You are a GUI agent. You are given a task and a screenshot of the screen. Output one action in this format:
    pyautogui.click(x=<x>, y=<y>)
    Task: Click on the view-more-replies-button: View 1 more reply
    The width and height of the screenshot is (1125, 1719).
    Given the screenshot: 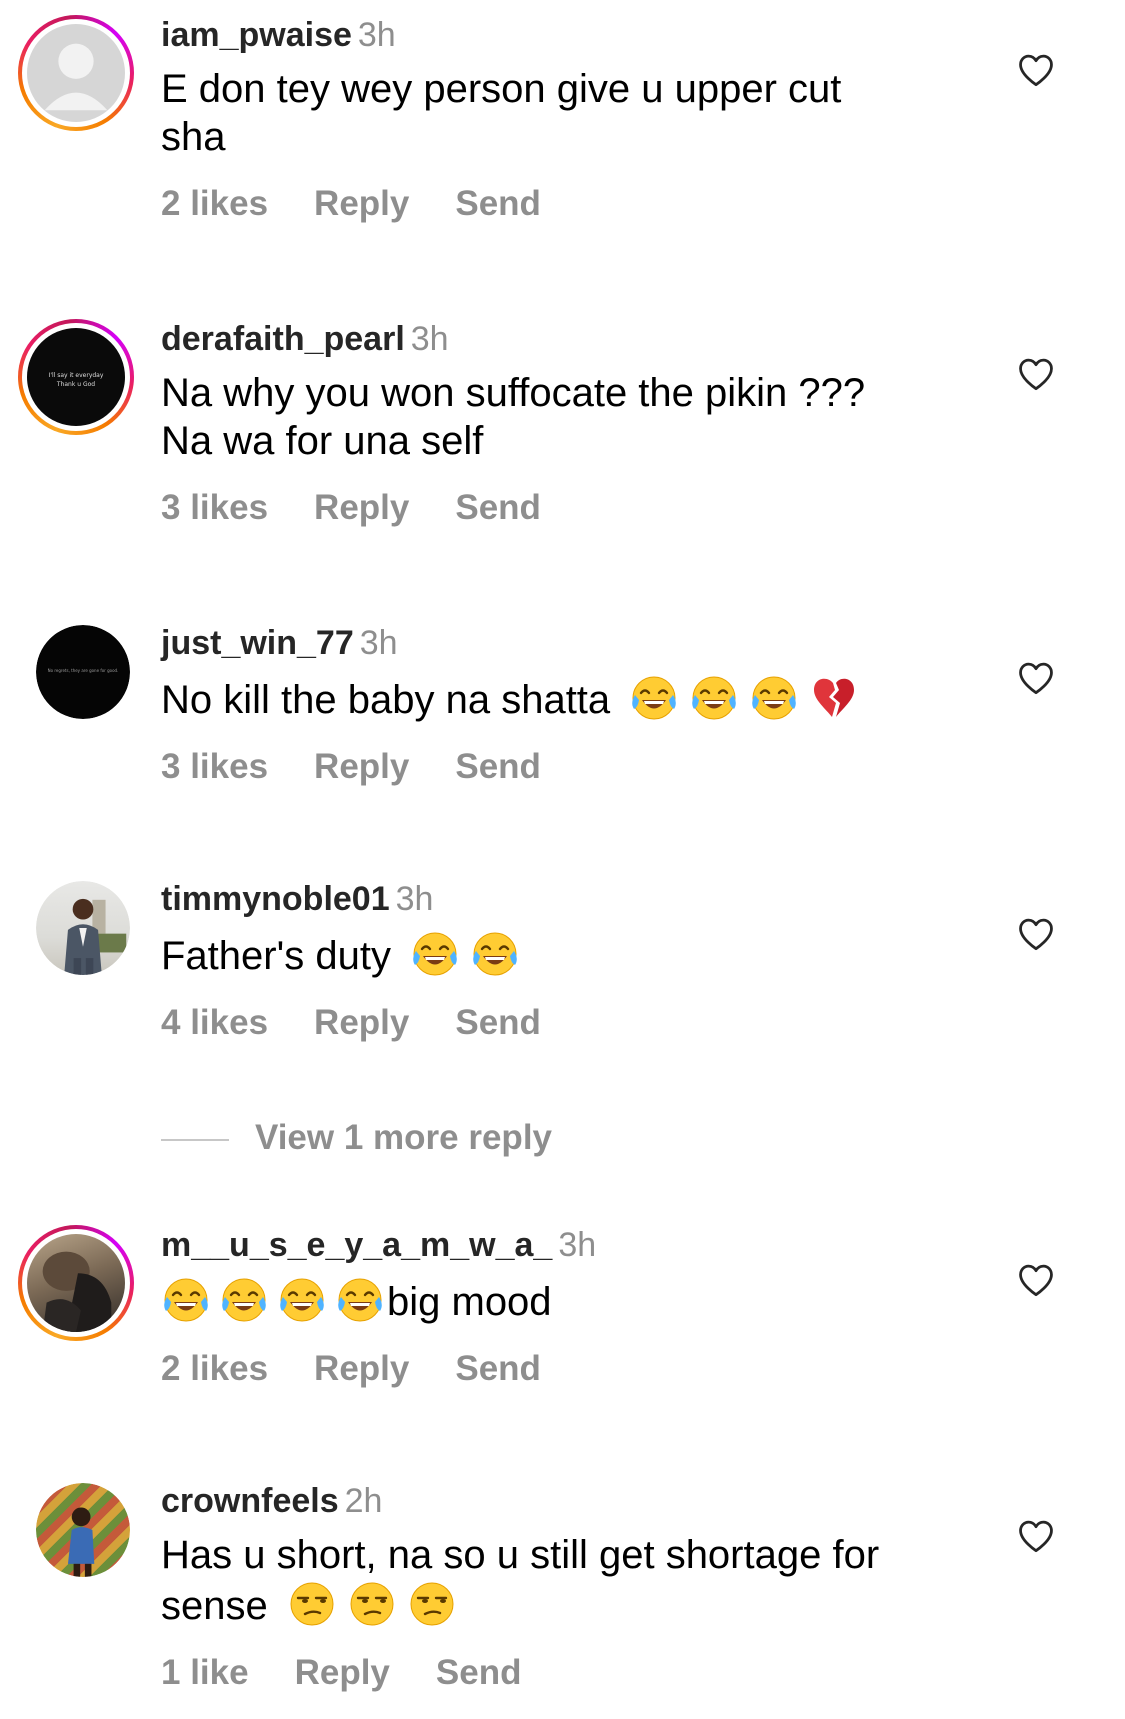 What is the action you would take?
    pyautogui.click(x=356, y=1138)
    